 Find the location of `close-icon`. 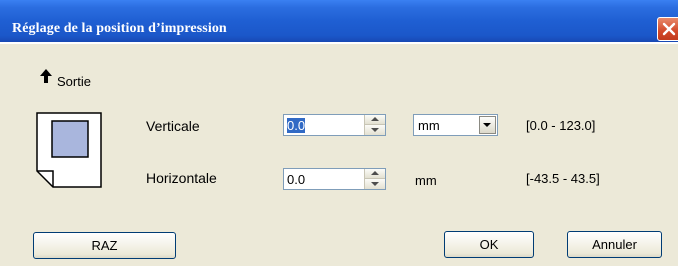

close-icon is located at coordinates (669, 29).